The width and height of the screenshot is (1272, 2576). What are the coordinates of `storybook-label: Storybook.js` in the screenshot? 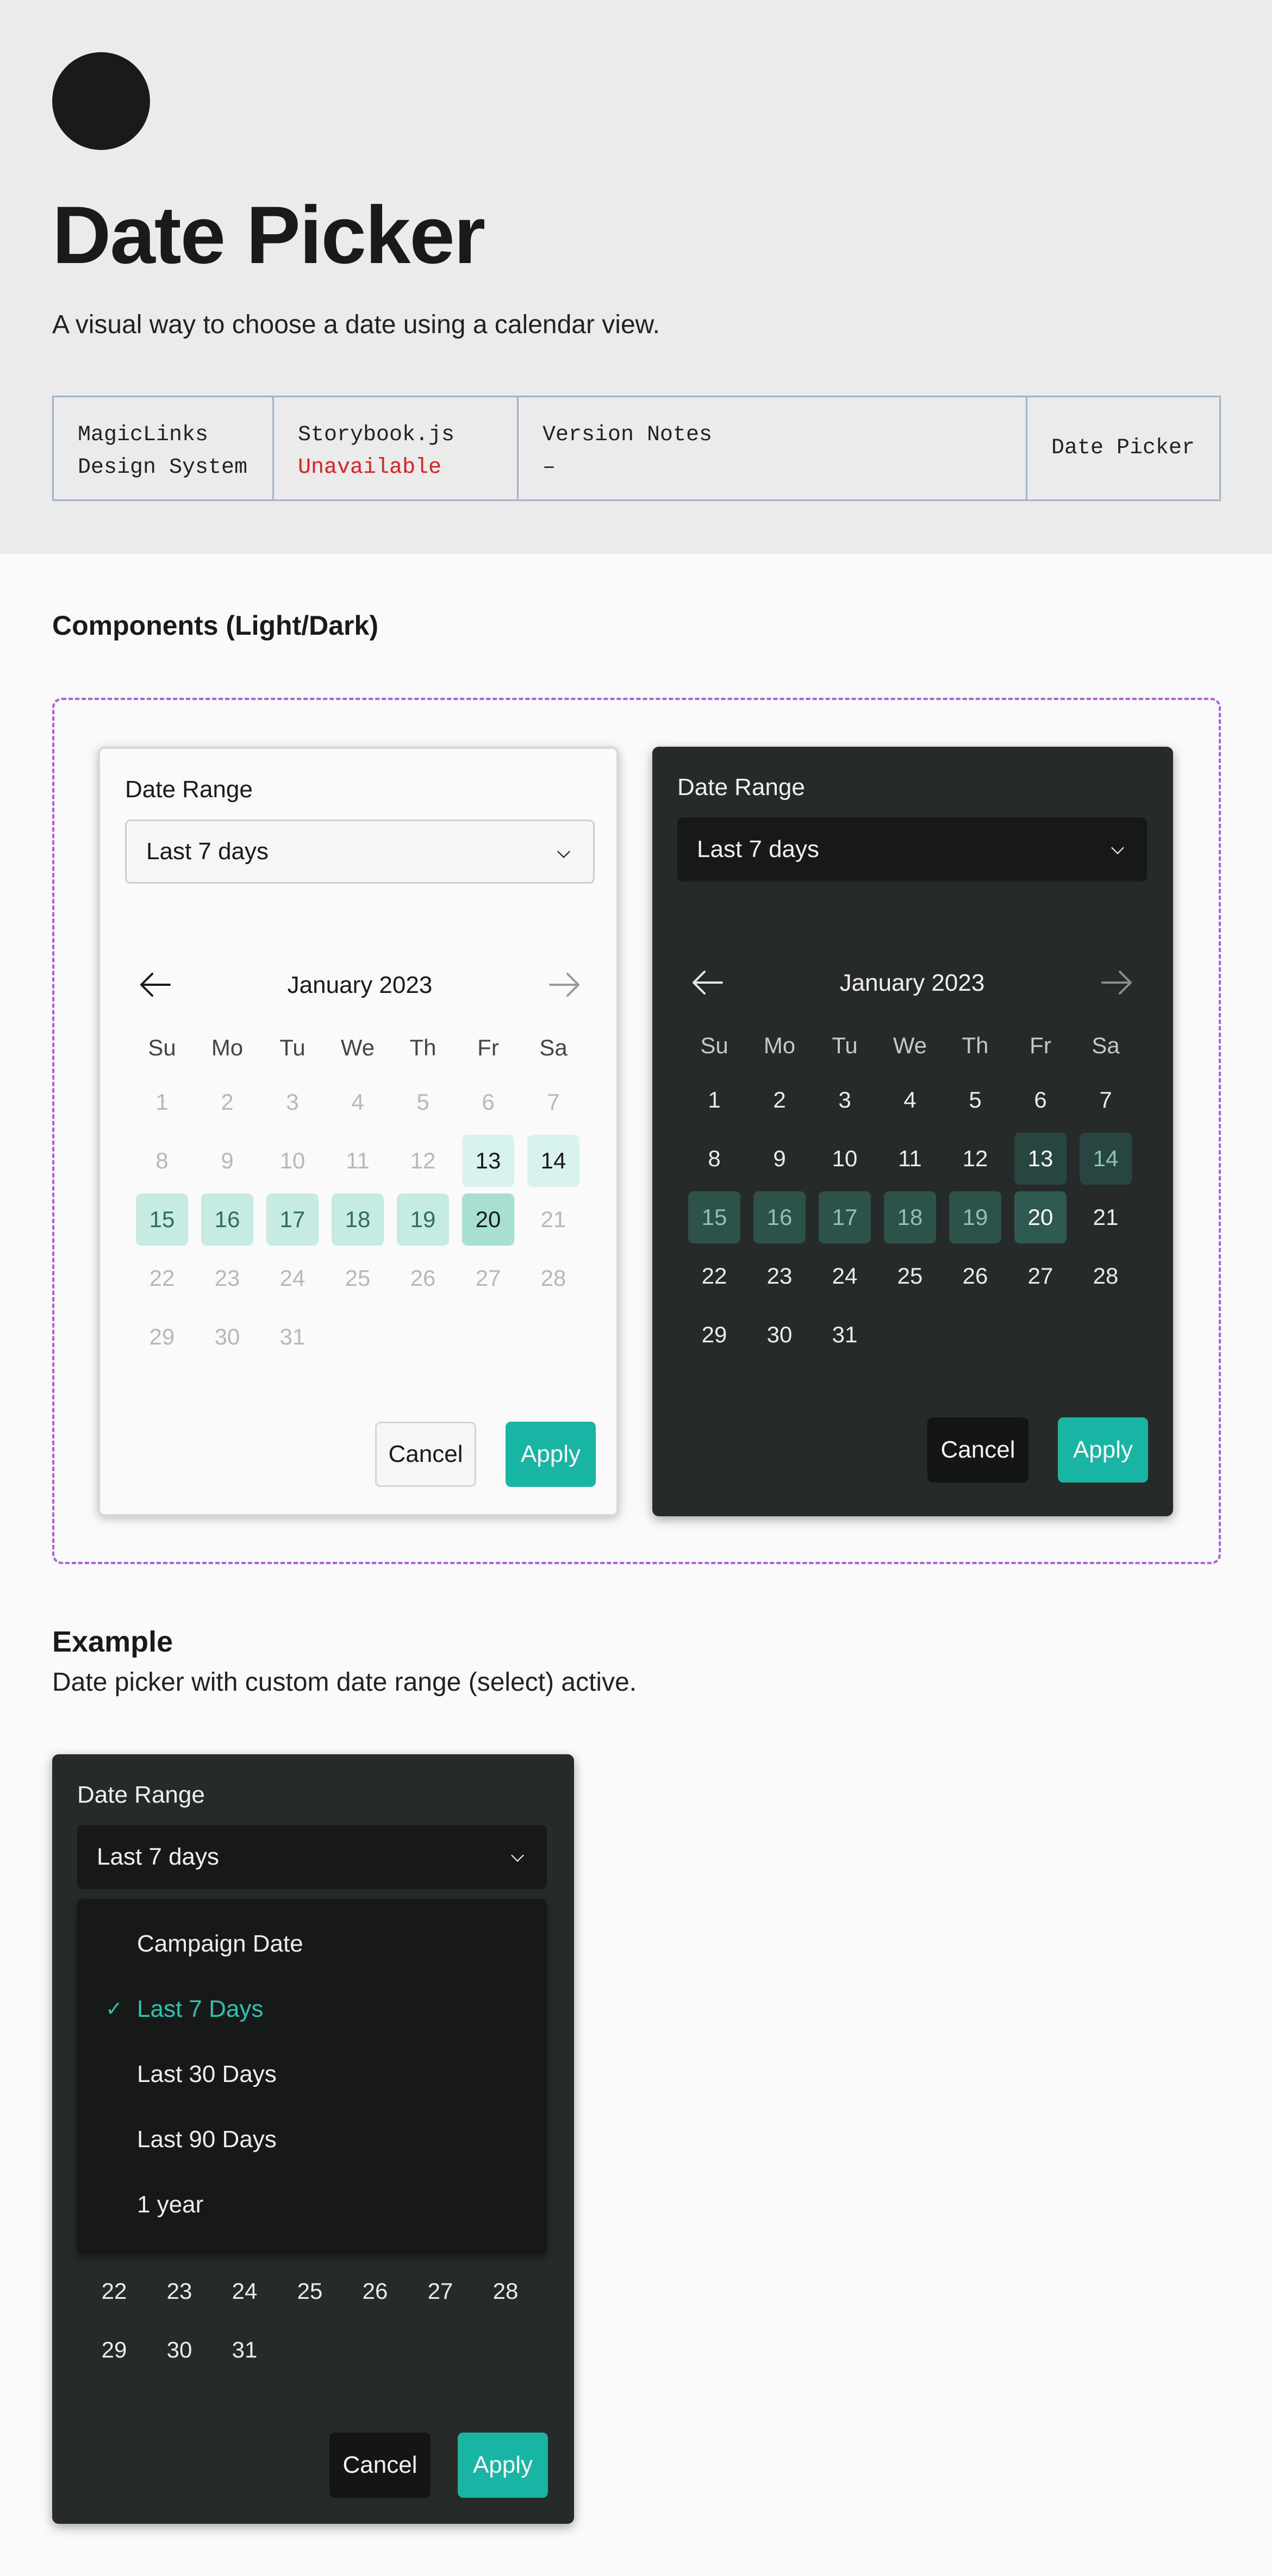 It's located at (376, 435).